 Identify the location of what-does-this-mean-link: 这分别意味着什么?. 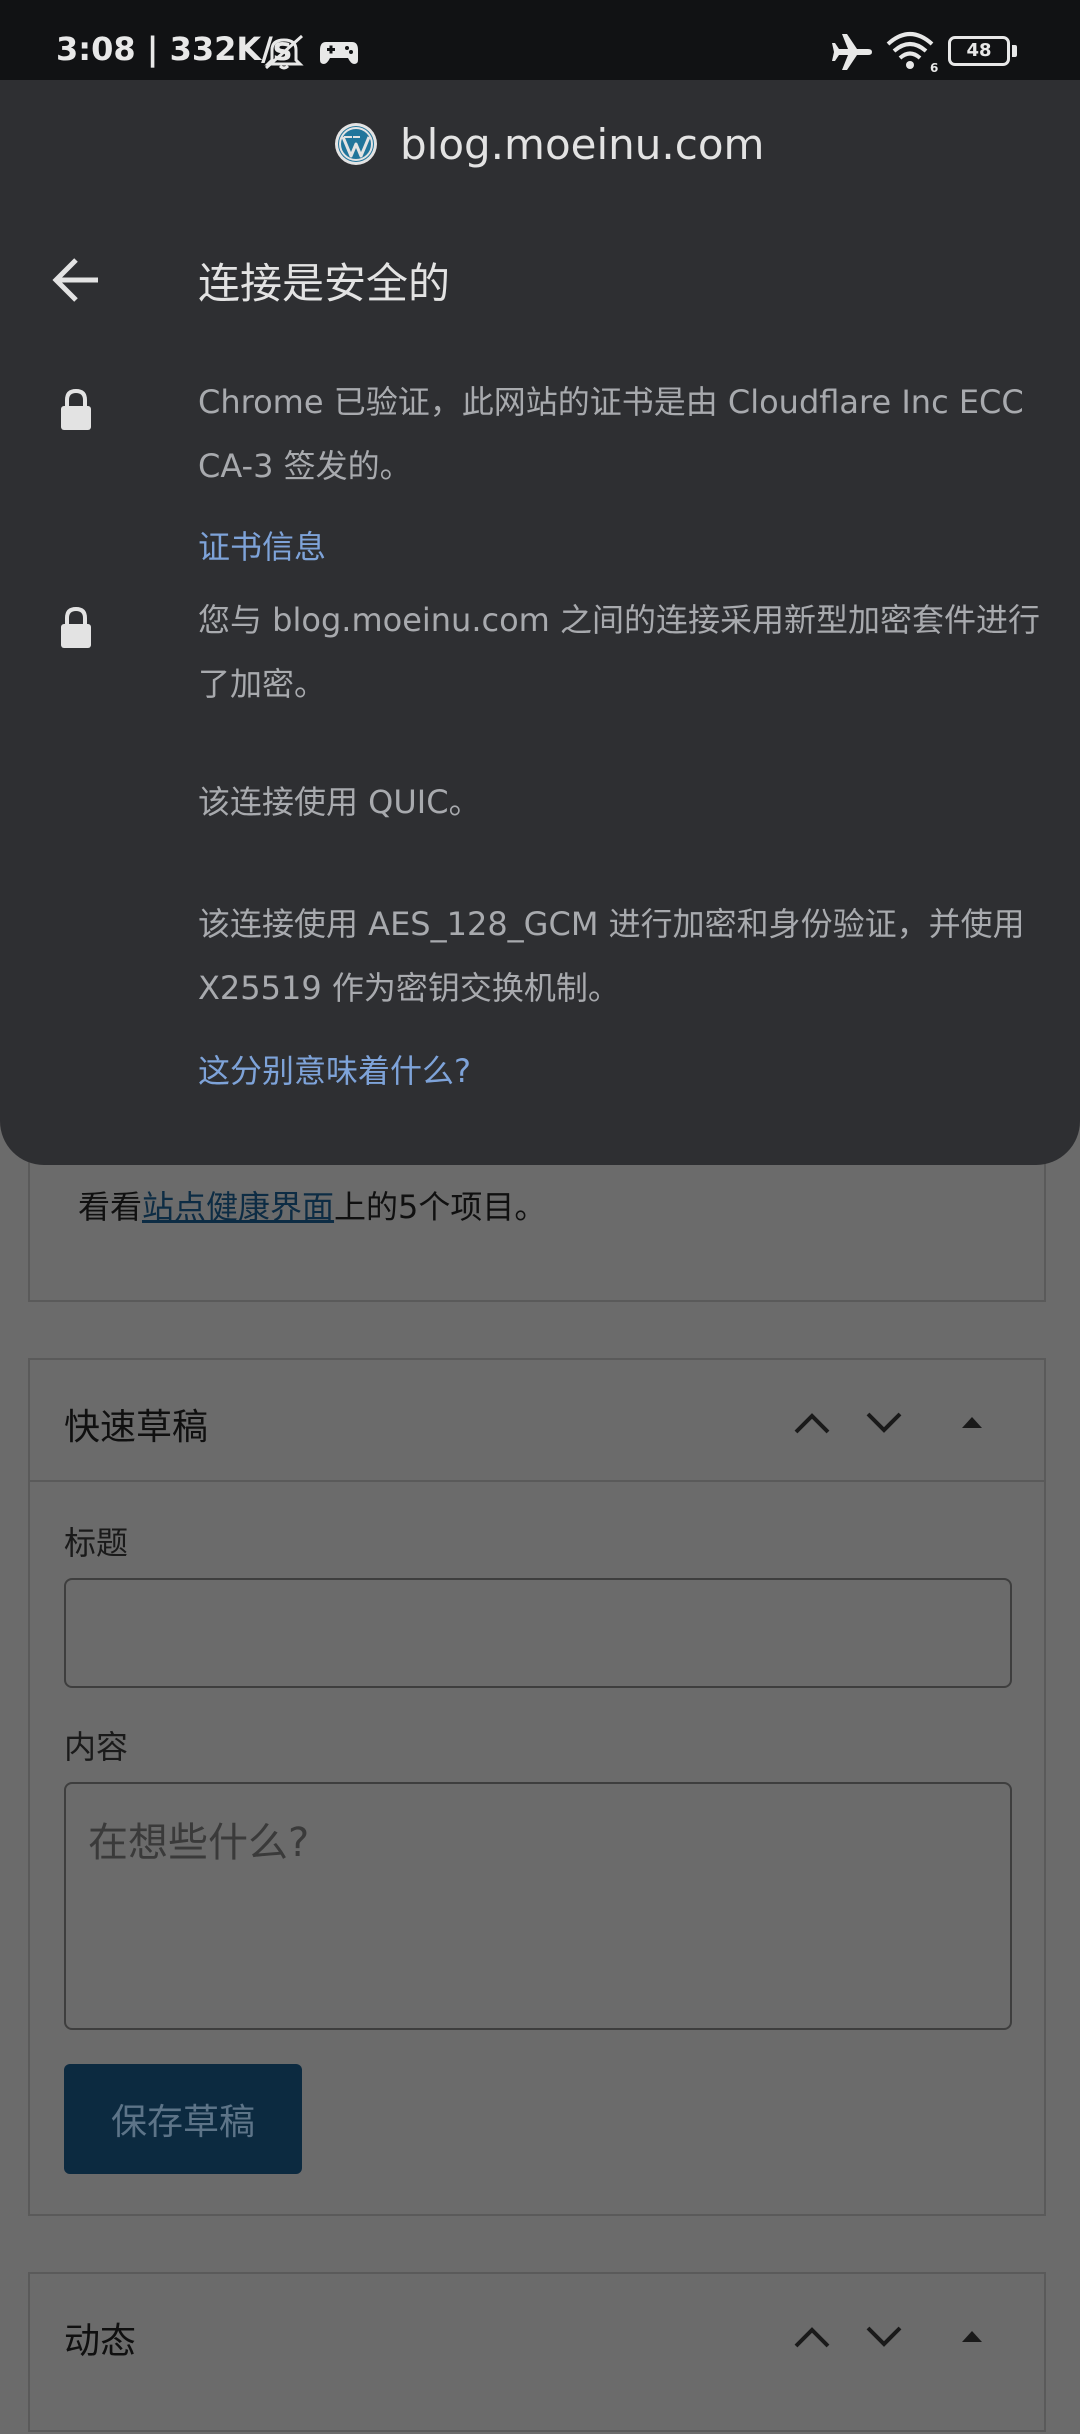
(334, 1069).